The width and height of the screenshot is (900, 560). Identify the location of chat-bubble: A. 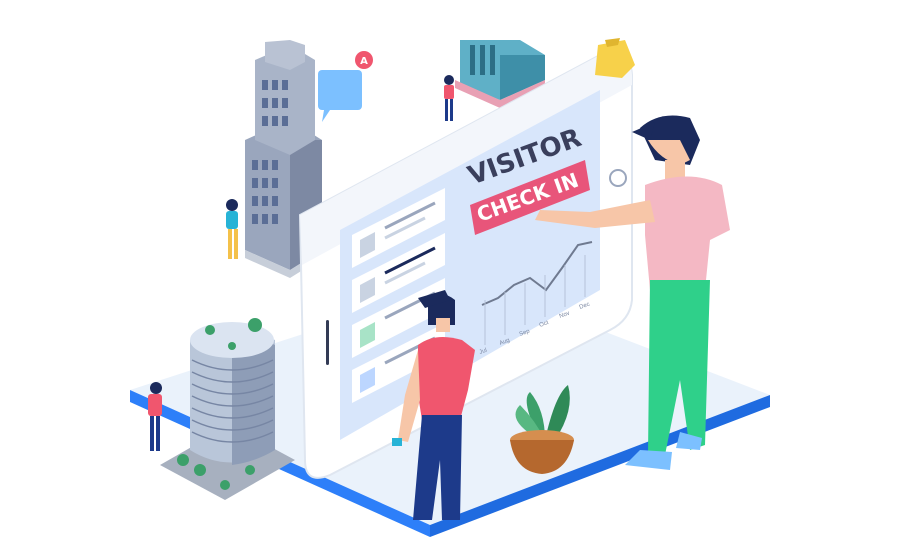
(345, 86).